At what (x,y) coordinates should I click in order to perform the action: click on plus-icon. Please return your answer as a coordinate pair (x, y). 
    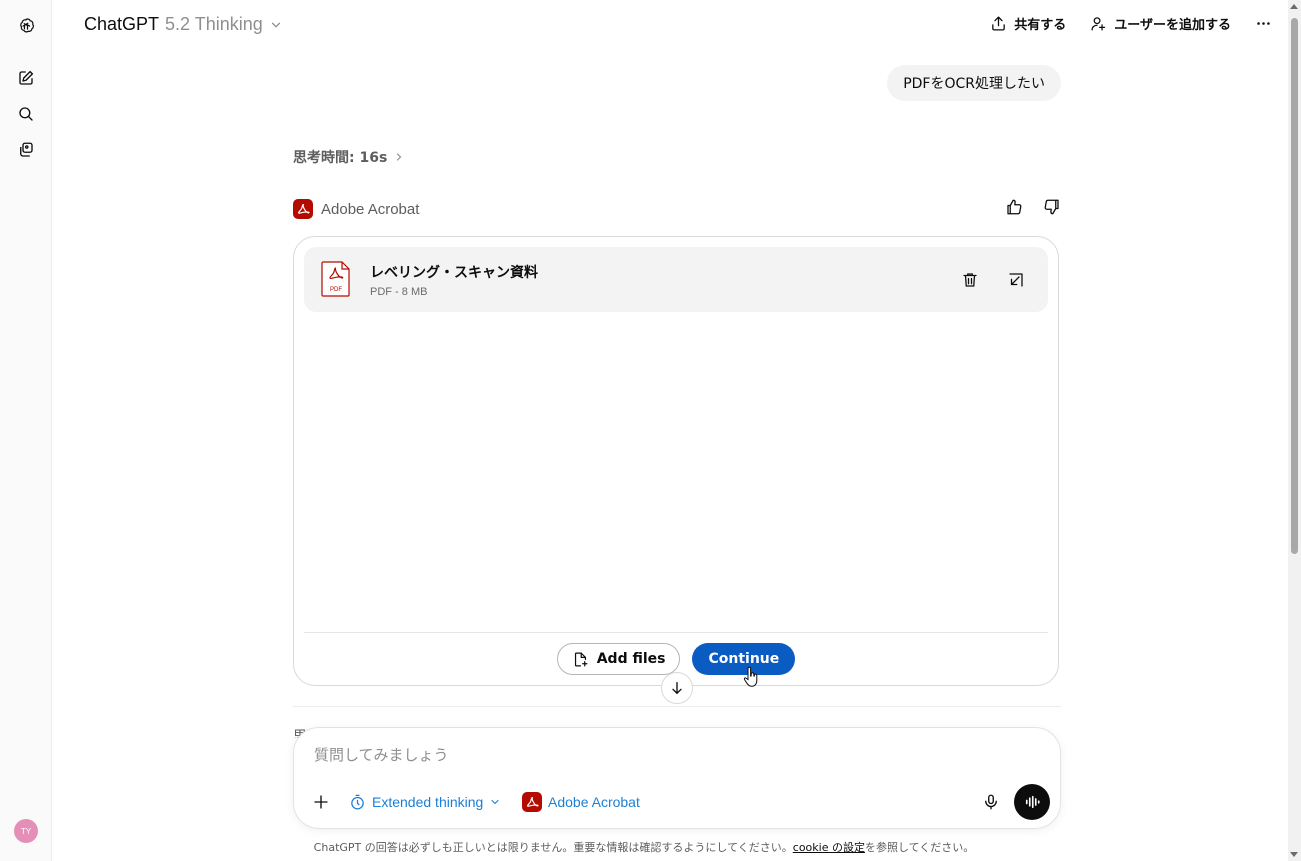
    Looking at the image, I should click on (321, 802).